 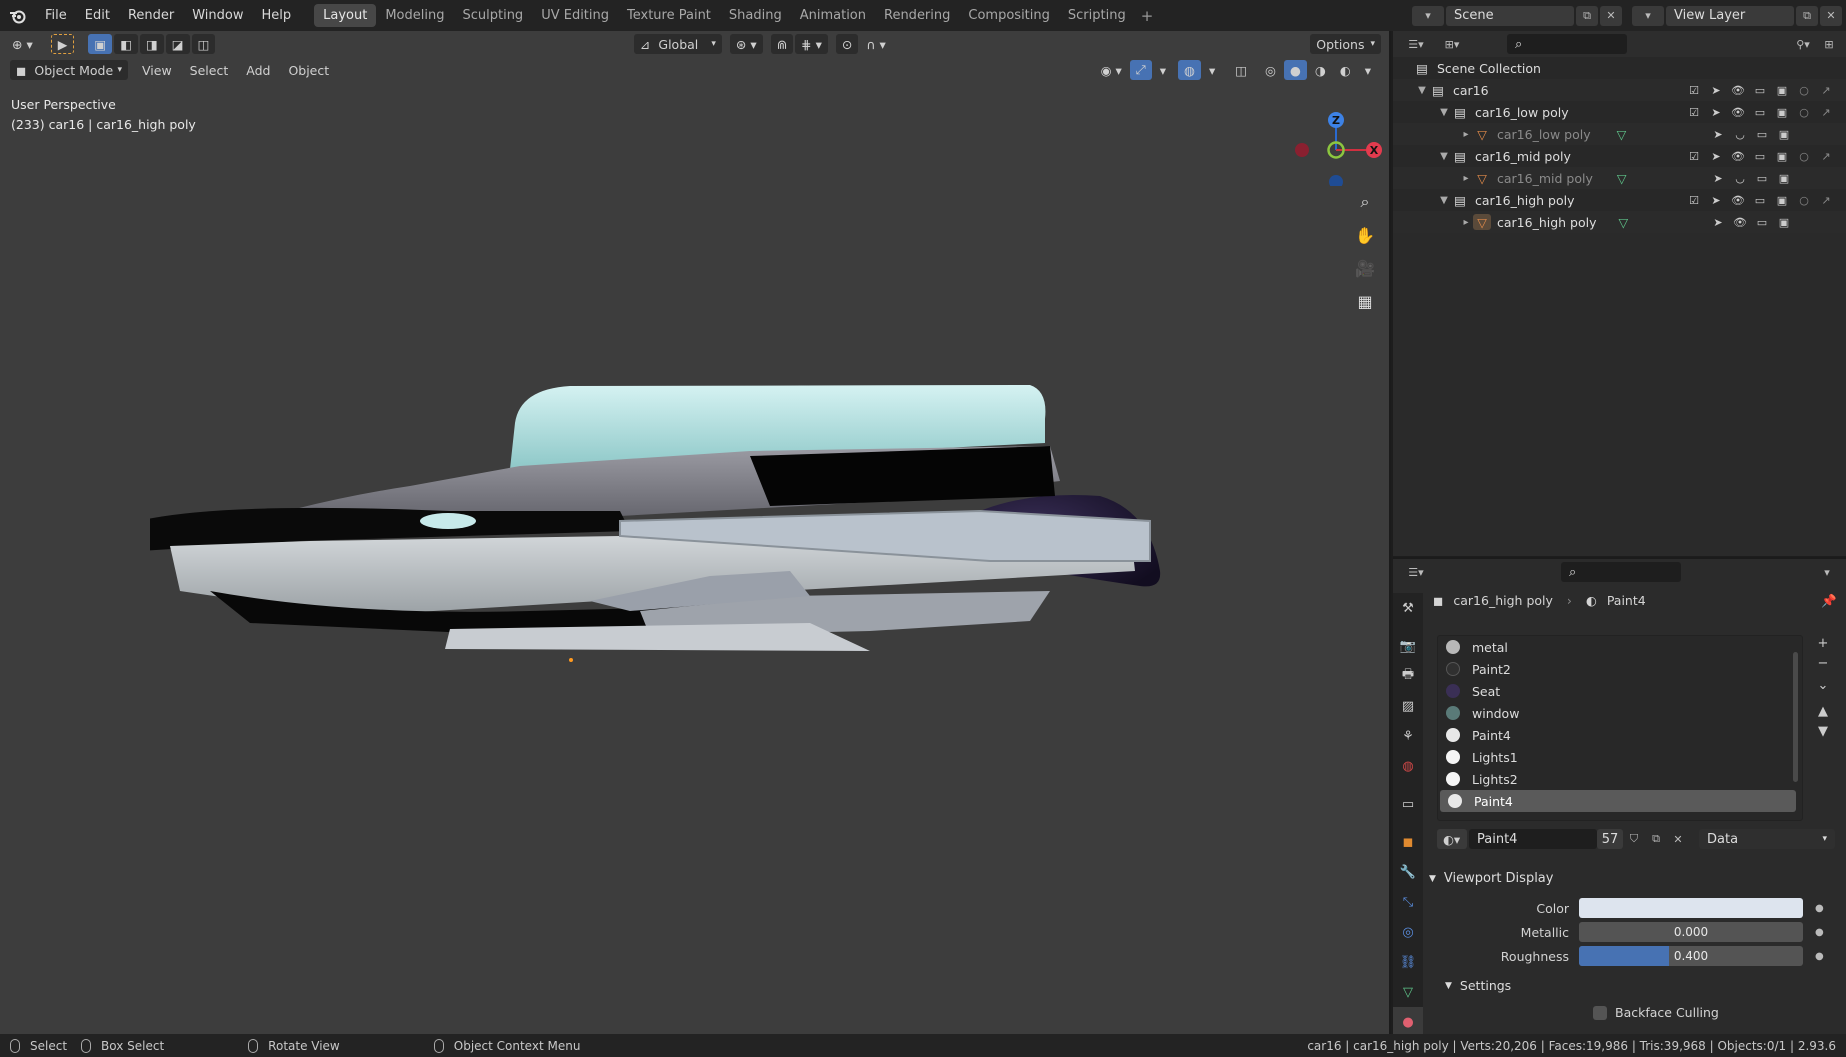 What do you see at coordinates (308, 70) in the screenshot?
I see `menu-object: Object` at bounding box center [308, 70].